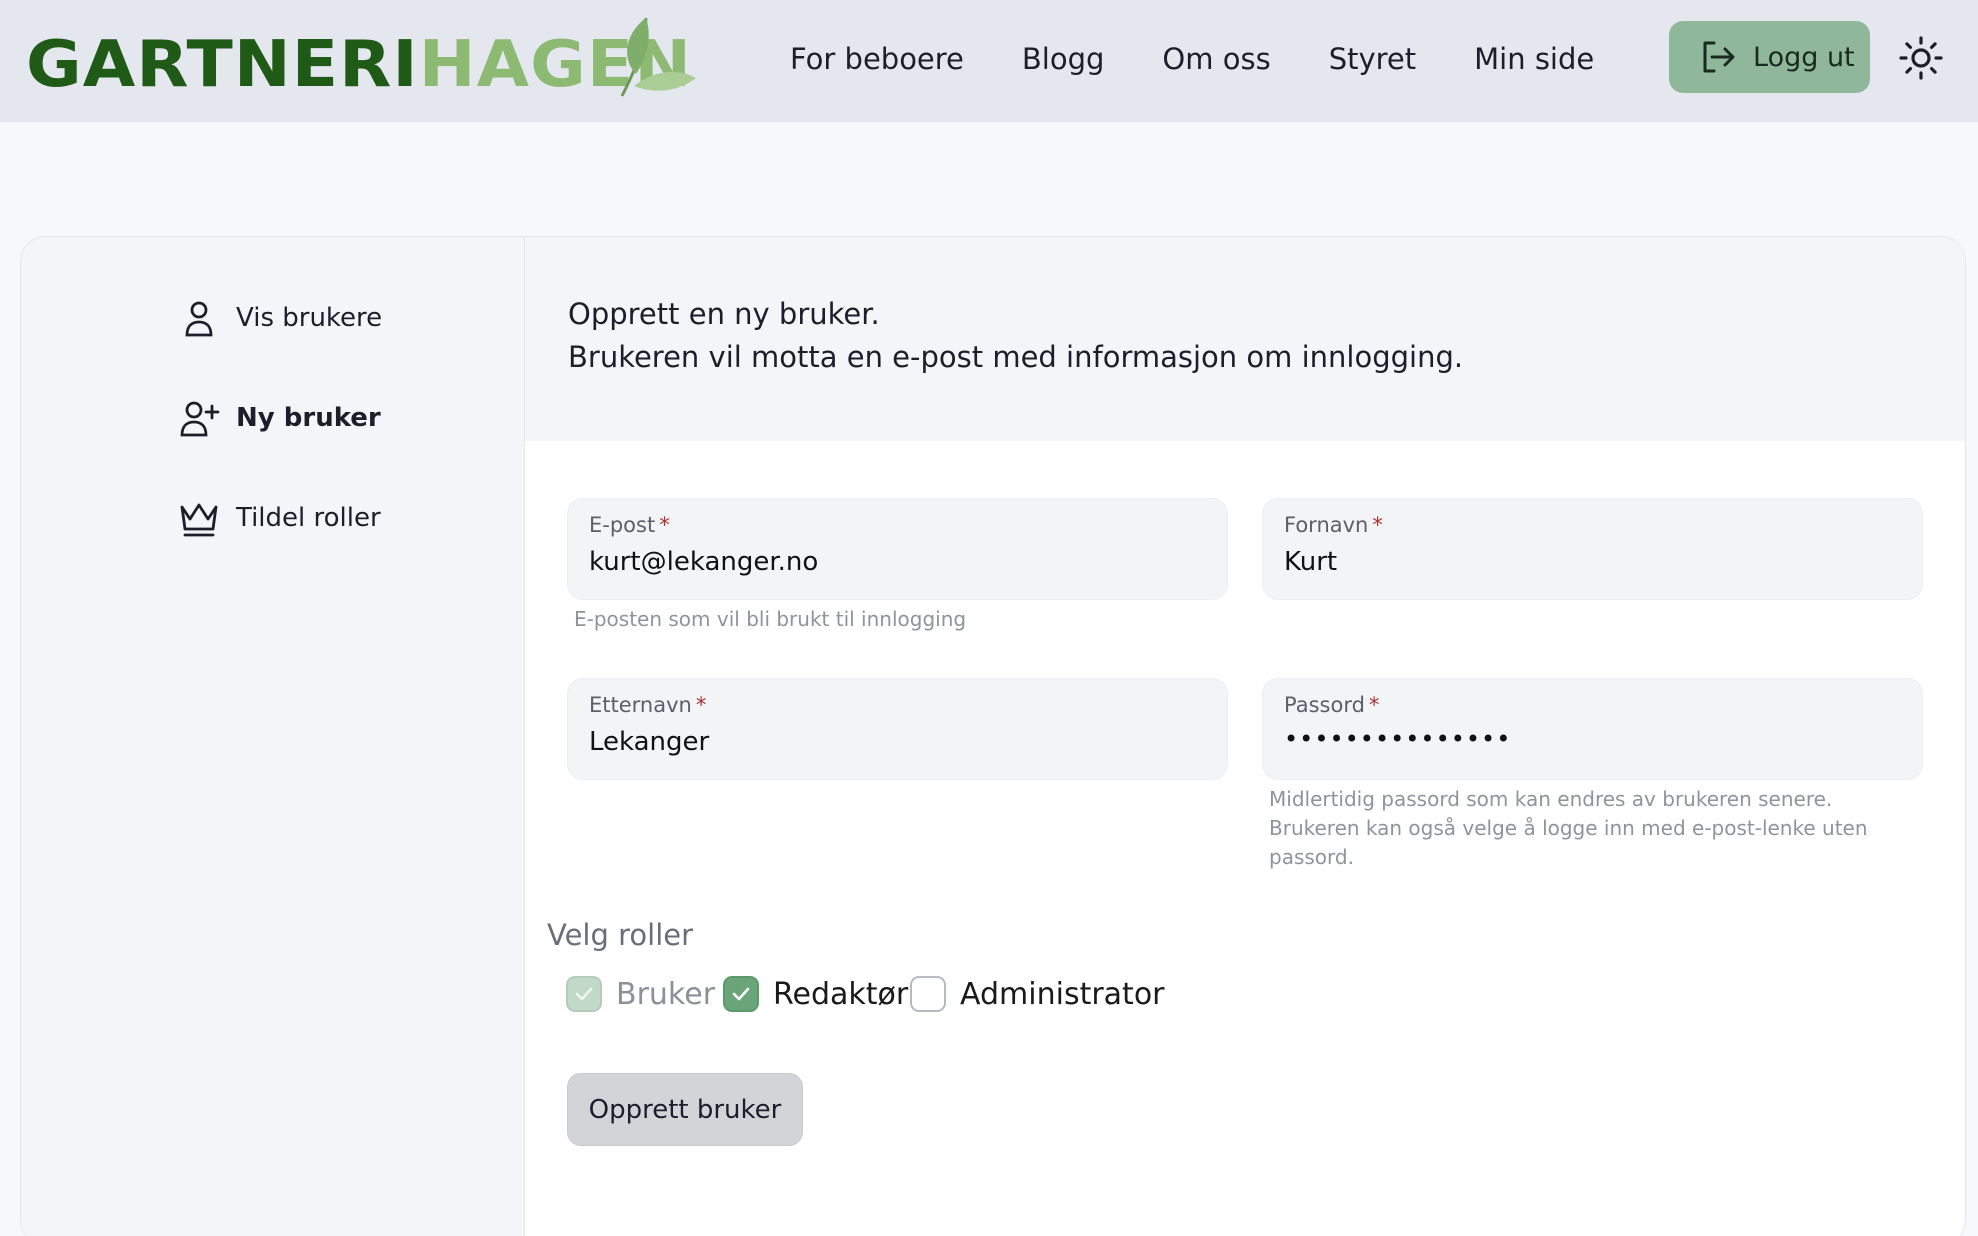  I want to click on main-nav: For beboere Blogg Om oss Styret Min side, so click(1192, 59).